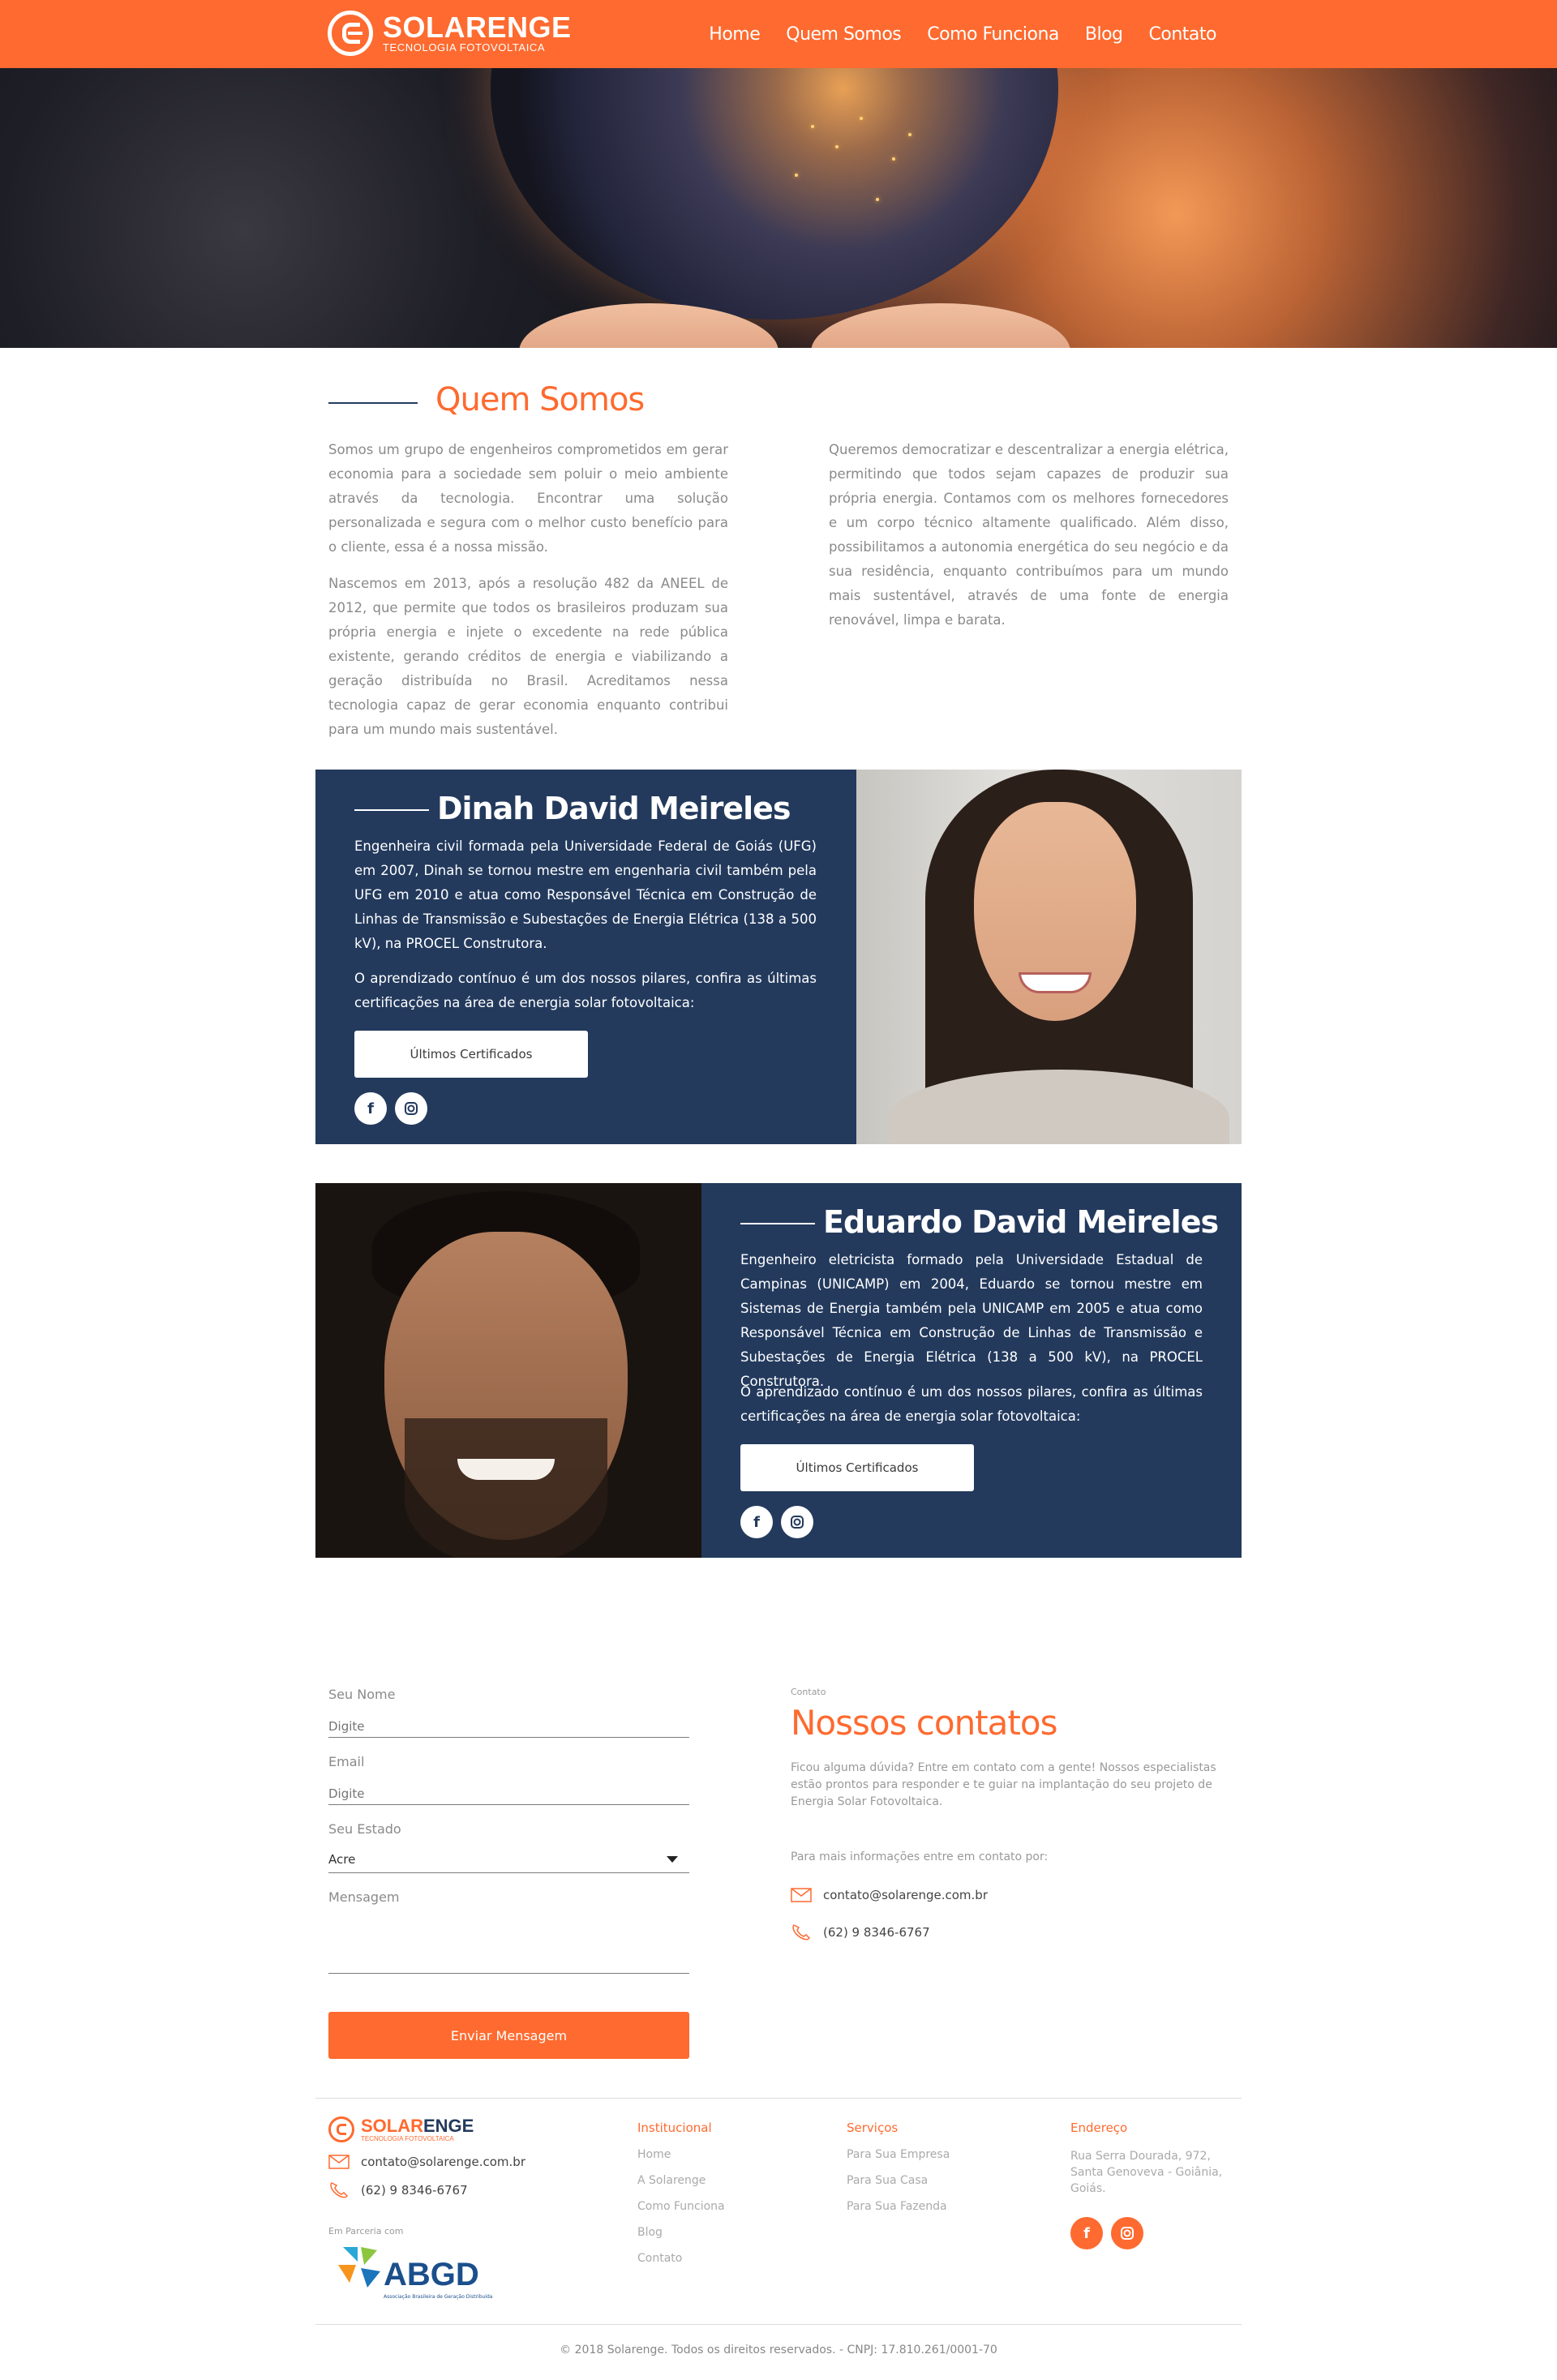  What do you see at coordinates (540, 399) in the screenshot?
I see `about-title: Quem Somos` at bounding box center [540, 399].